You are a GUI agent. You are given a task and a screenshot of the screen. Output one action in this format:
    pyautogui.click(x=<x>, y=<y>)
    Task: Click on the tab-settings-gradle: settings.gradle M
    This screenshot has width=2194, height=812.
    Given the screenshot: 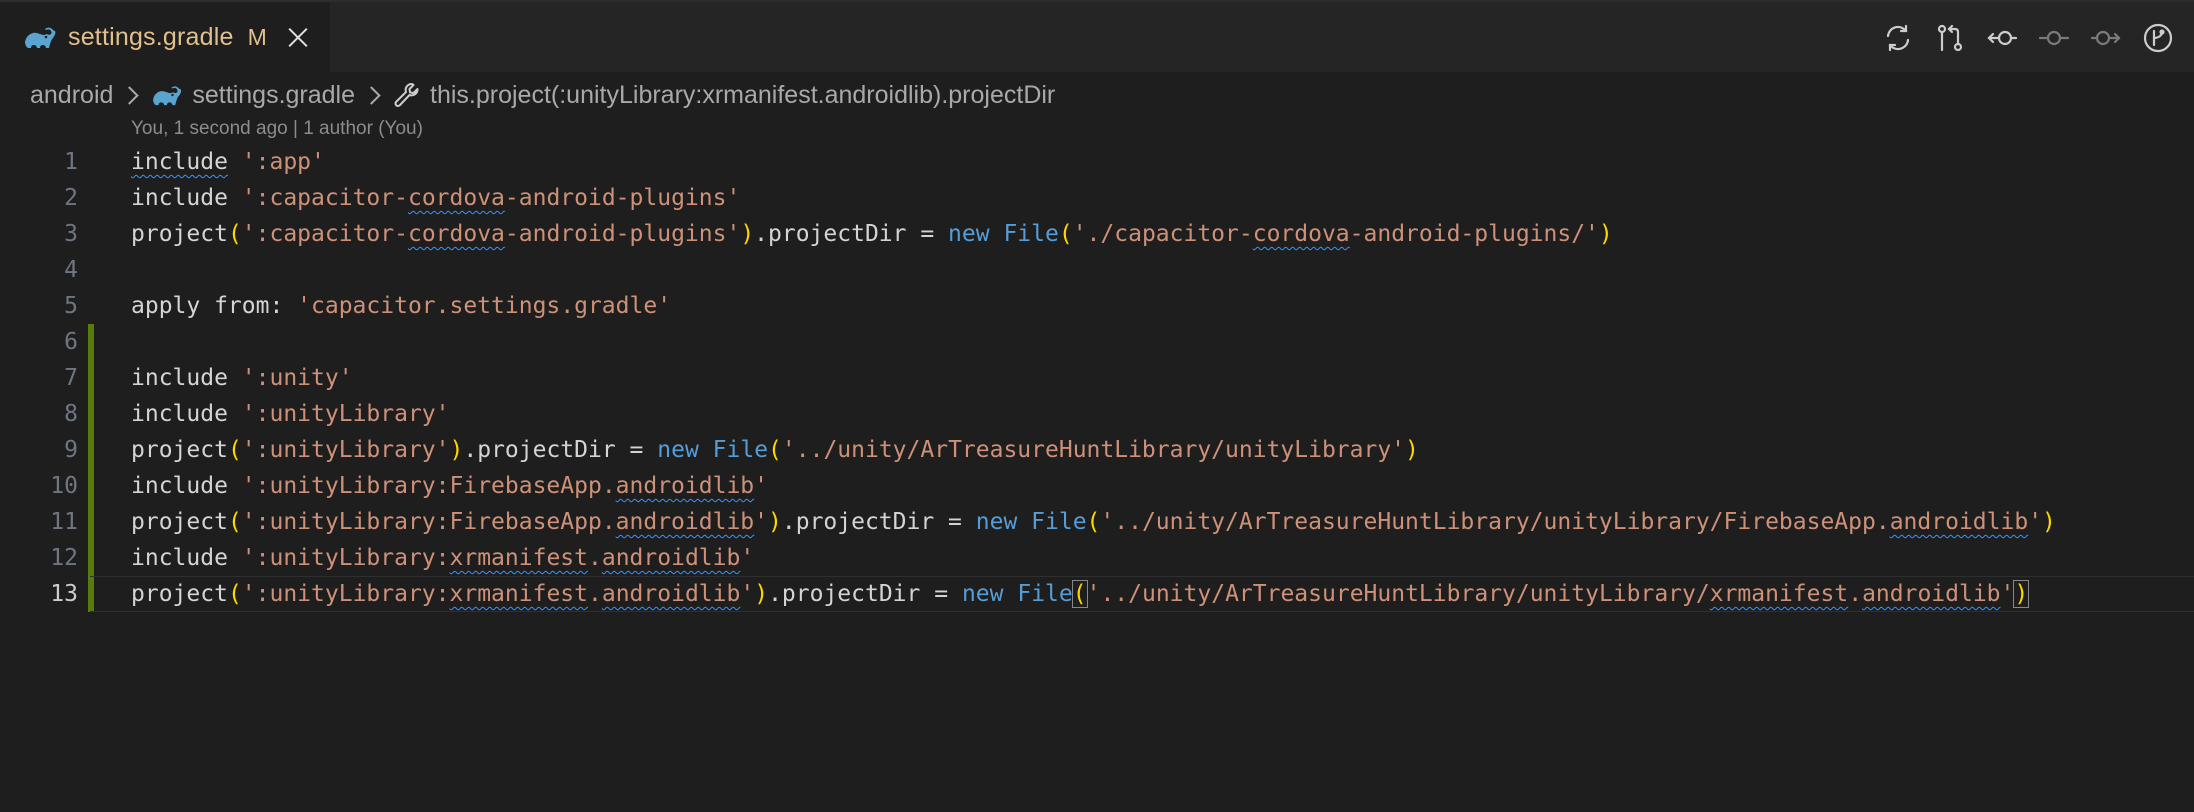 What is the action you would take?
    pyautogui.click(x=165, y=37)
    